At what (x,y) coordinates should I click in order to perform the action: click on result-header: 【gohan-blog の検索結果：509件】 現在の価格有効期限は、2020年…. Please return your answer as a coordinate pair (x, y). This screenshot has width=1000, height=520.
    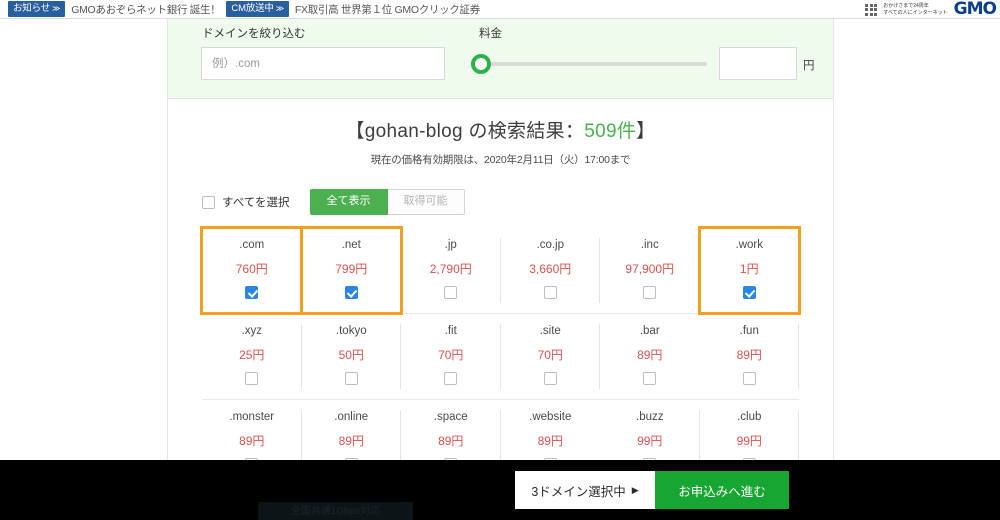
    Looking at the image, I should click on (500, 133).